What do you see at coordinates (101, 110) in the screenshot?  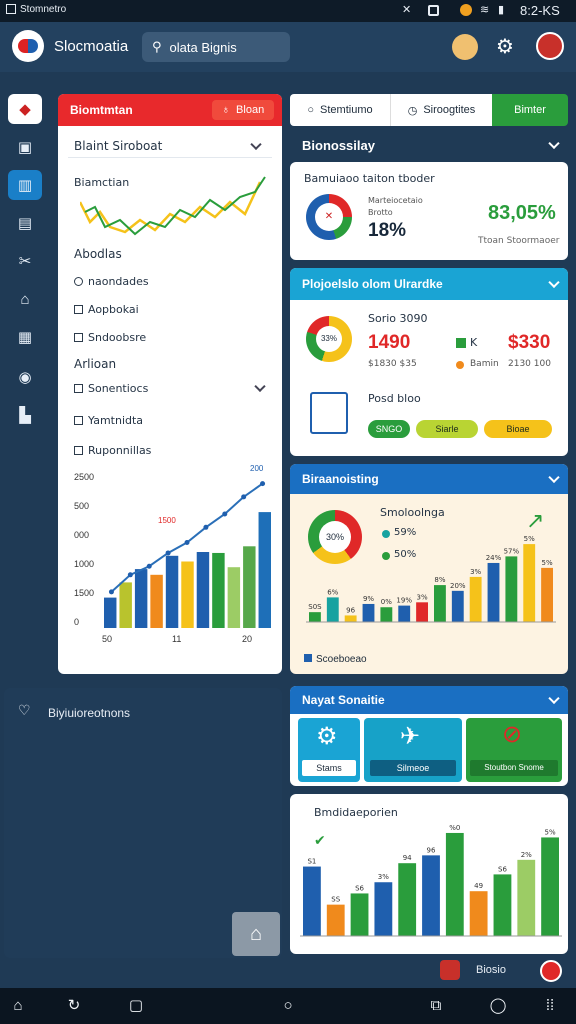 I see `left-panel-title: Biomtmtan` at bounding box center [101, 110].